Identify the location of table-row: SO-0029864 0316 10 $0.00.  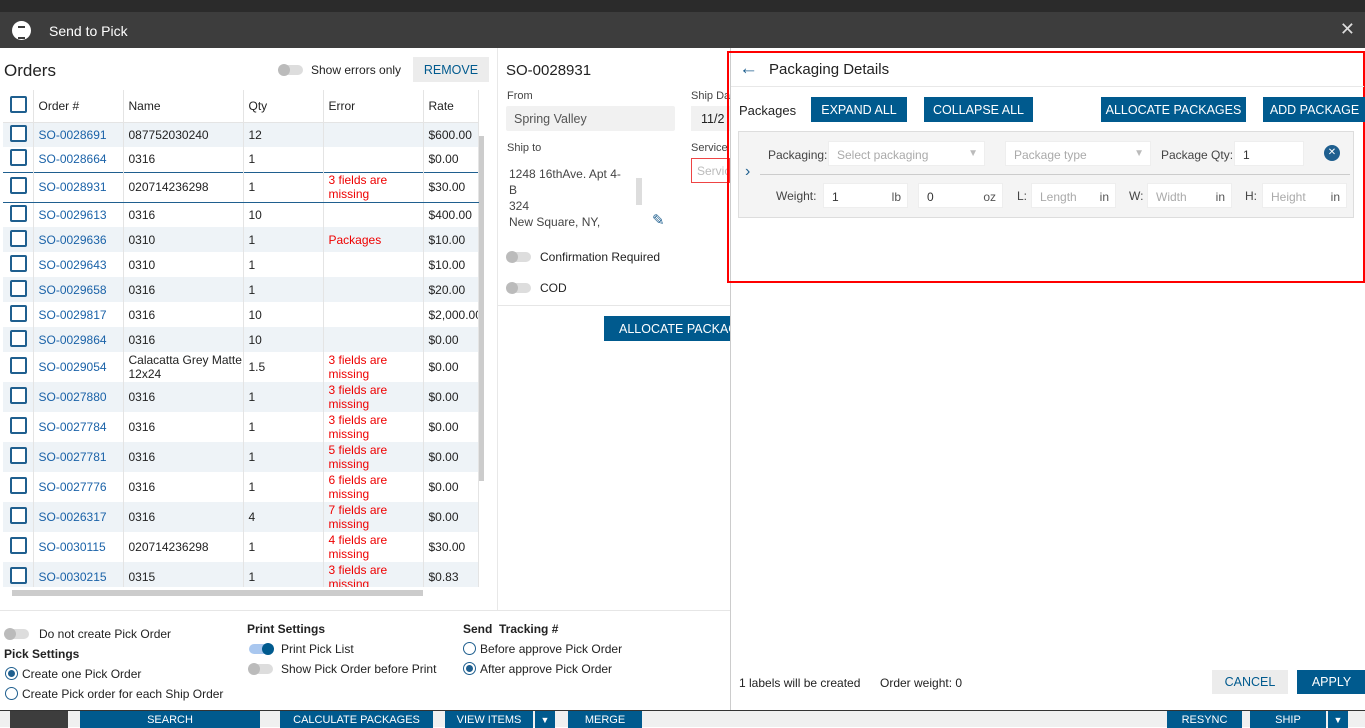
(241, 339).